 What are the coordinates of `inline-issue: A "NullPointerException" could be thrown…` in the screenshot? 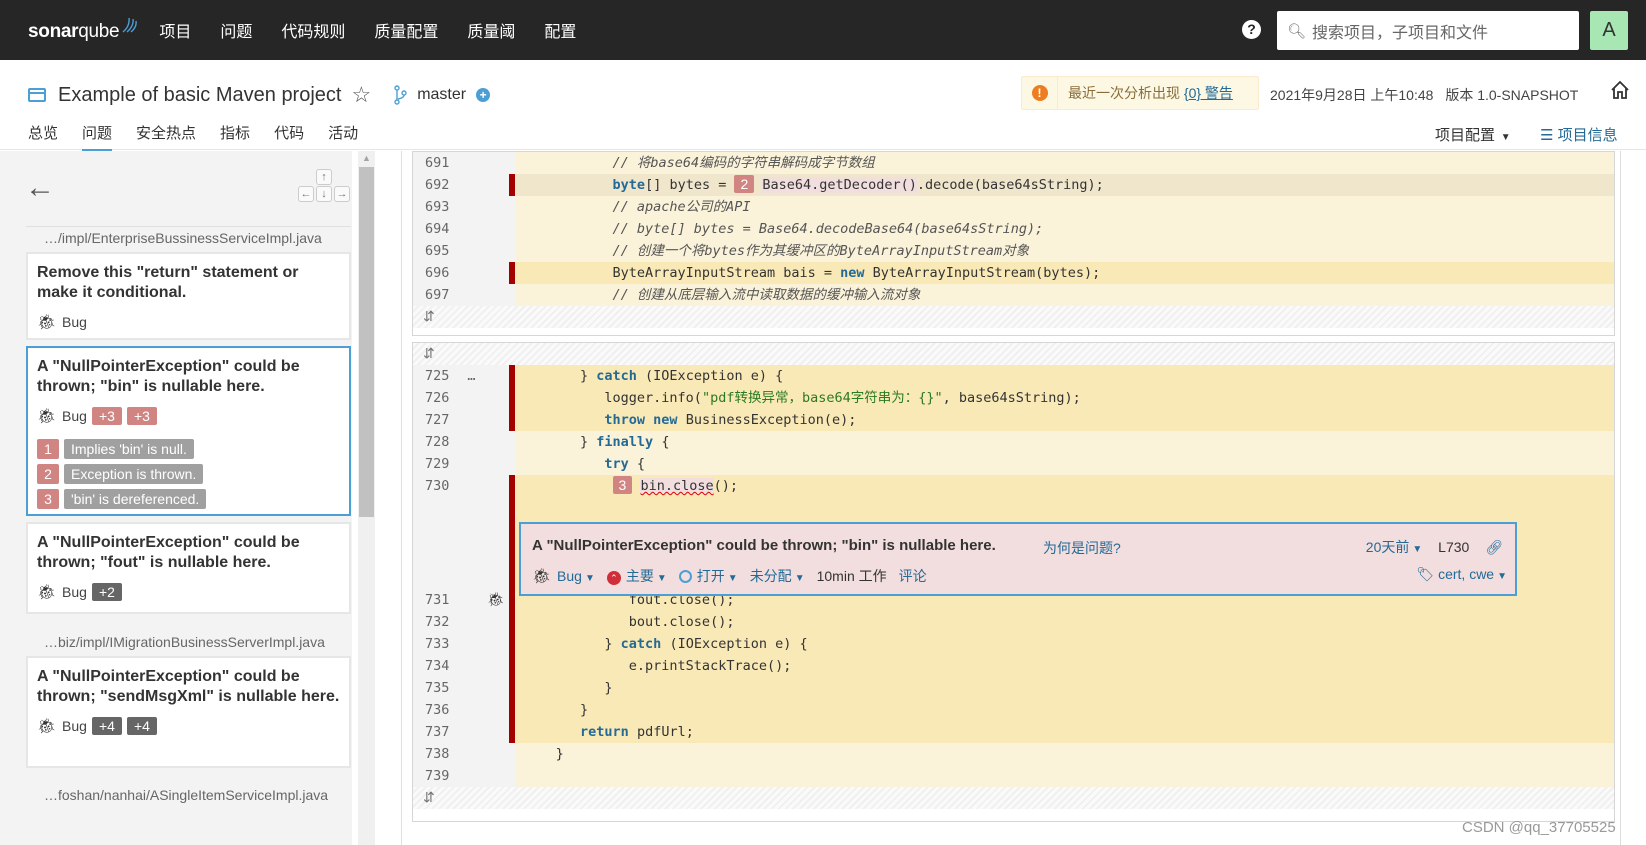 It's located at (1018, 559).